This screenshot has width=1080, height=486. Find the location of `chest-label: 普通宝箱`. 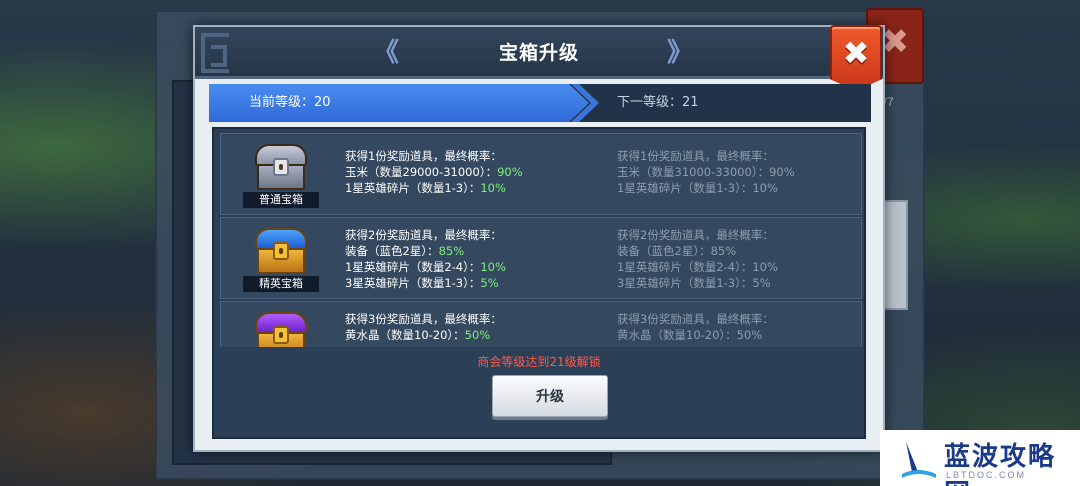

chest-label: 普通宝箱 is located at coordinates (281, 200).